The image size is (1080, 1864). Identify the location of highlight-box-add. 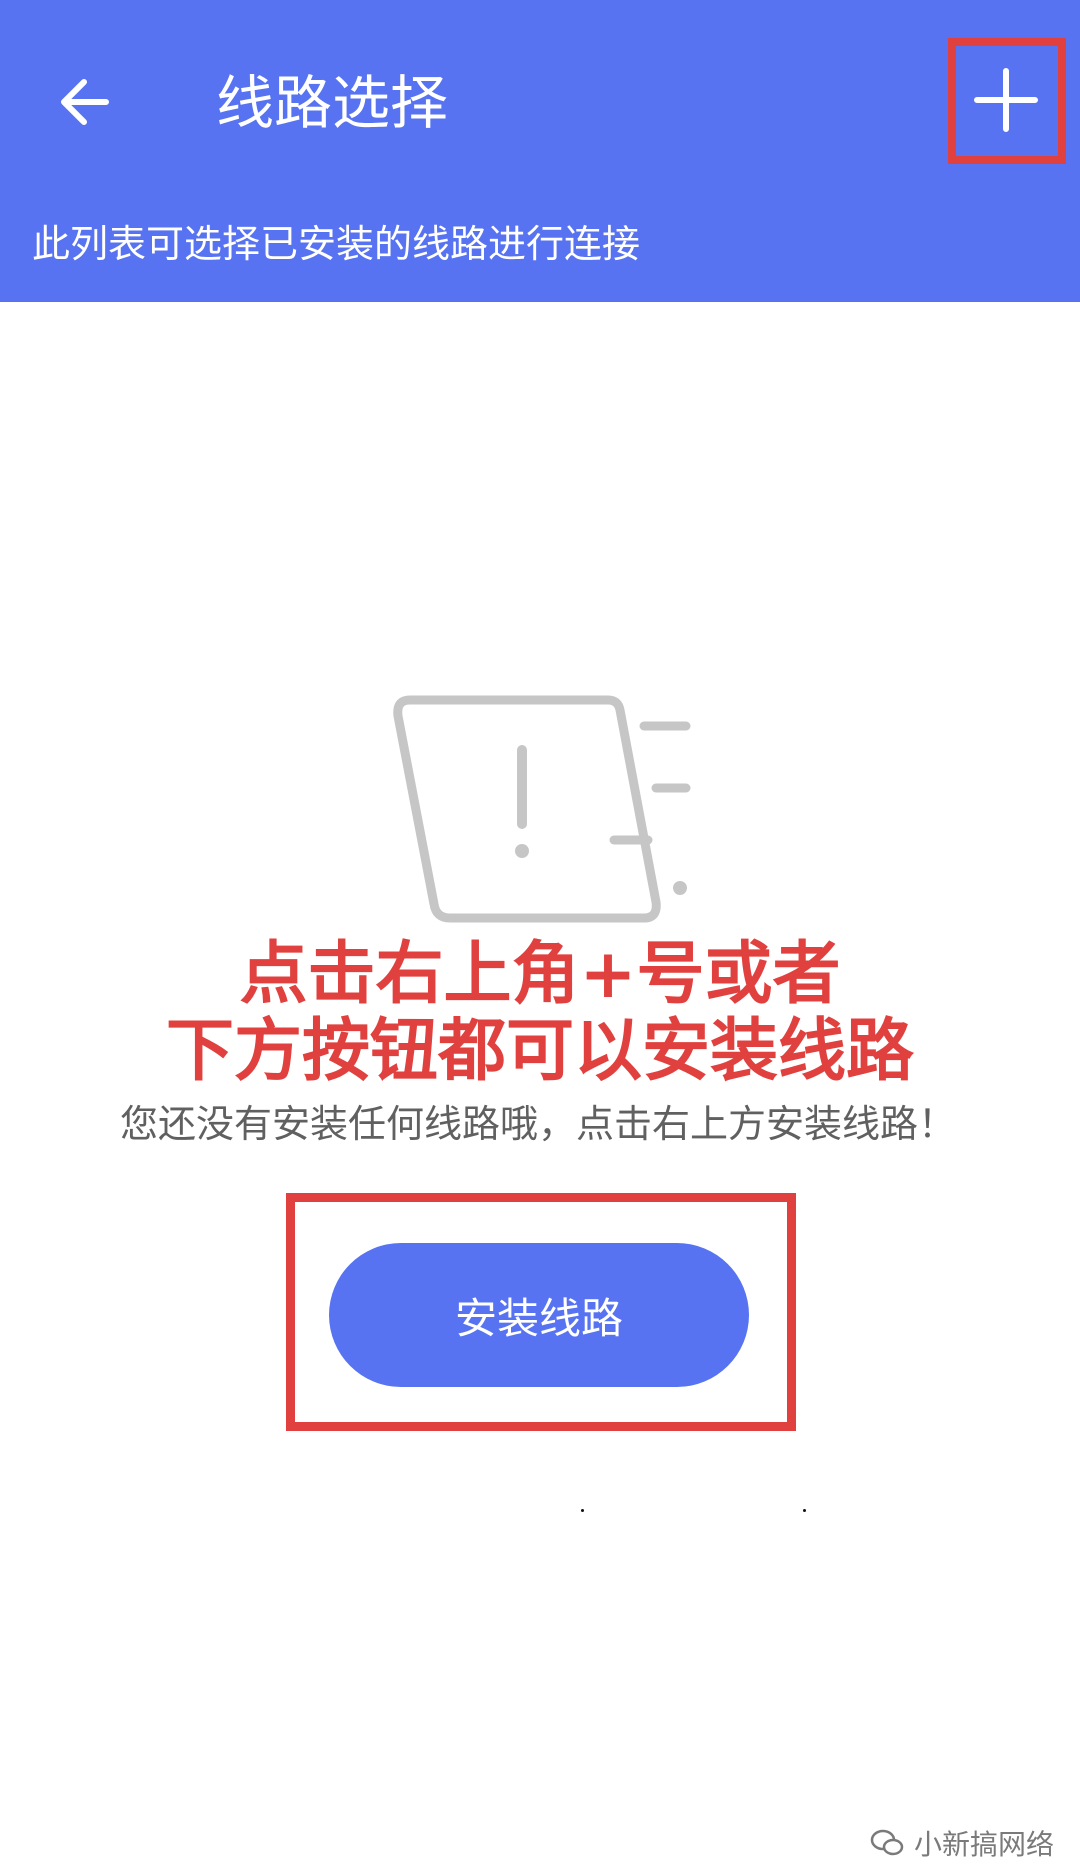
(1007, 101).